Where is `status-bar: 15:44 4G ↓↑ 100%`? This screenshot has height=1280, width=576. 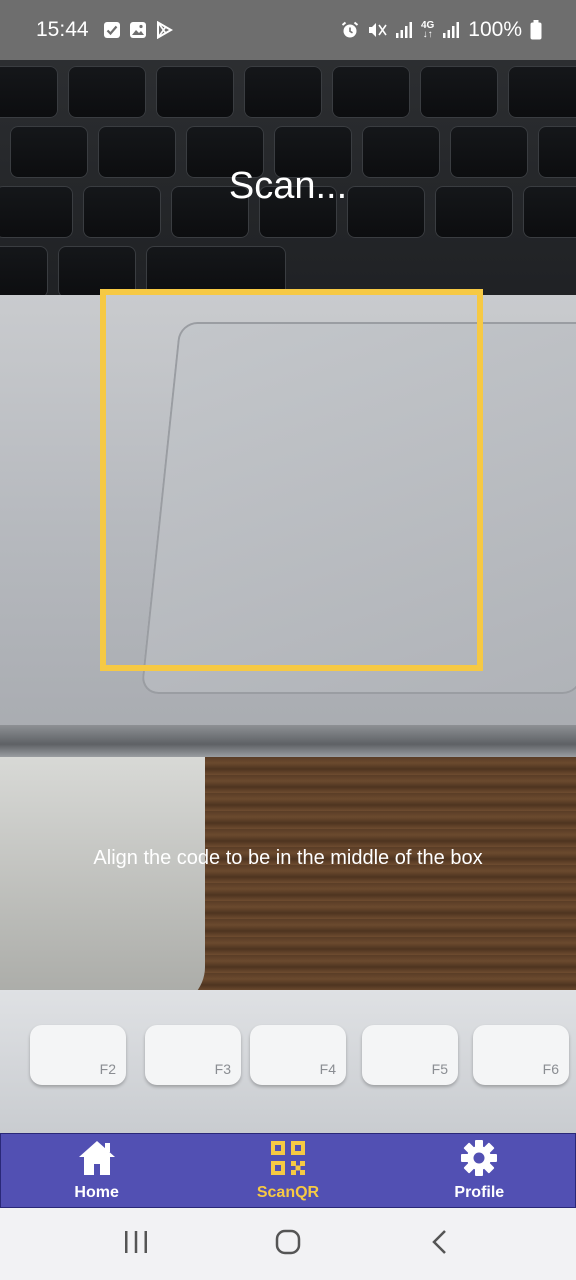
status-bar: 15:44 4G ↓↑ 100% is located at coordinates (288, 30).